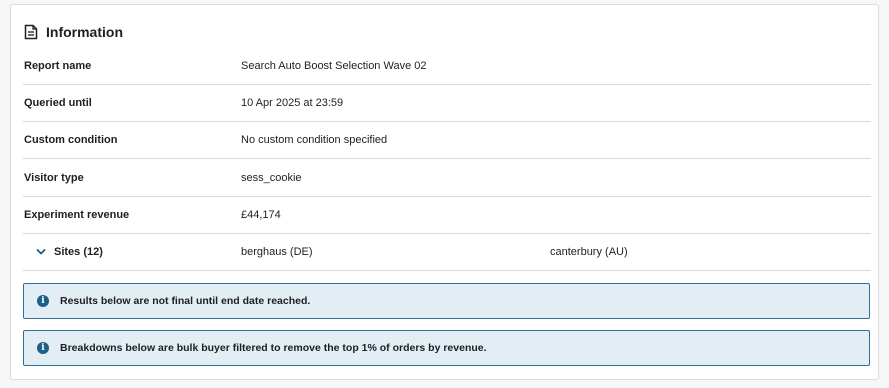 This screenshot has height=388, width=889. Describe the element at coordinates (589, 252) in the screenshot. I see `site-item: canterbury (AU)` at that location.